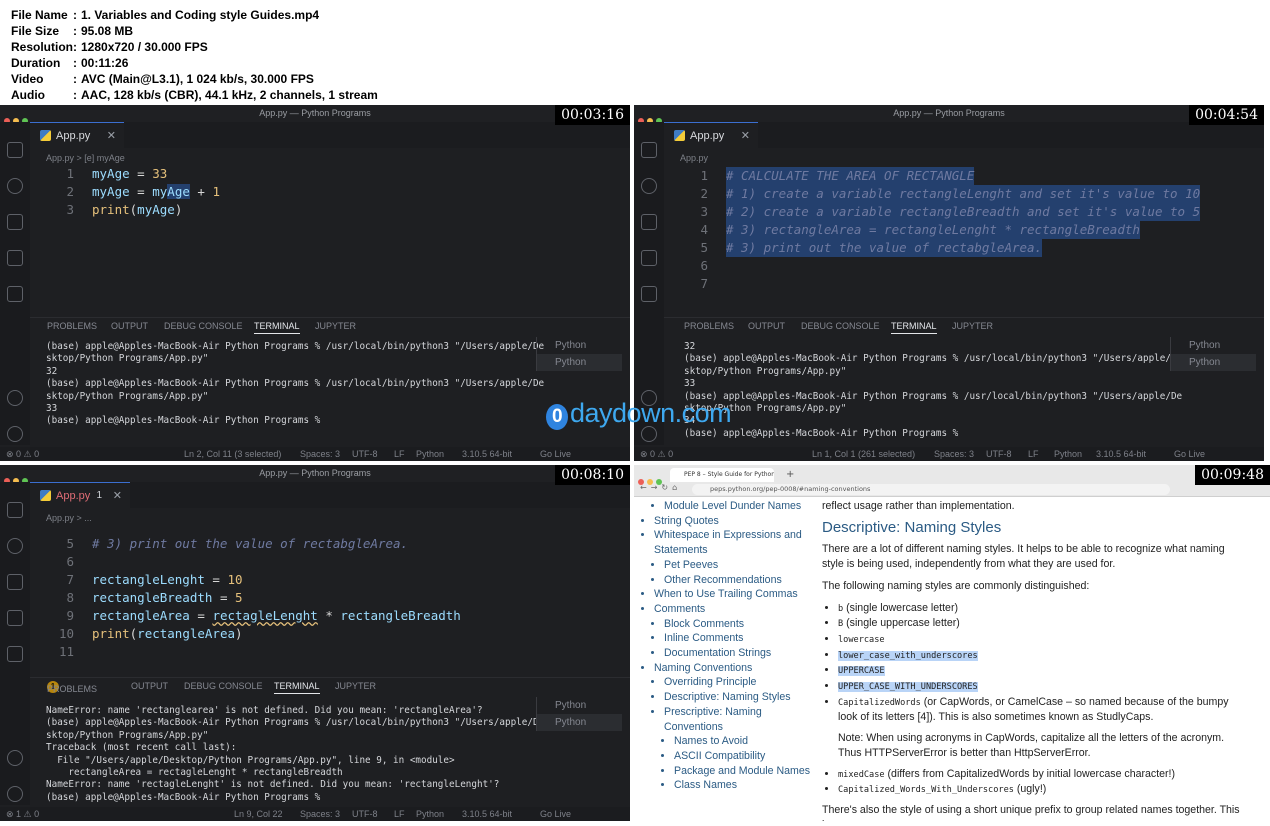 Image resolution: width=1270 pixels, height=826 pixels. What do you see at coordinates (22, 814) in the screenshot?
I see `problems-status: ⊗ 1 ⚠ 0` at bounding box center [22, 814].